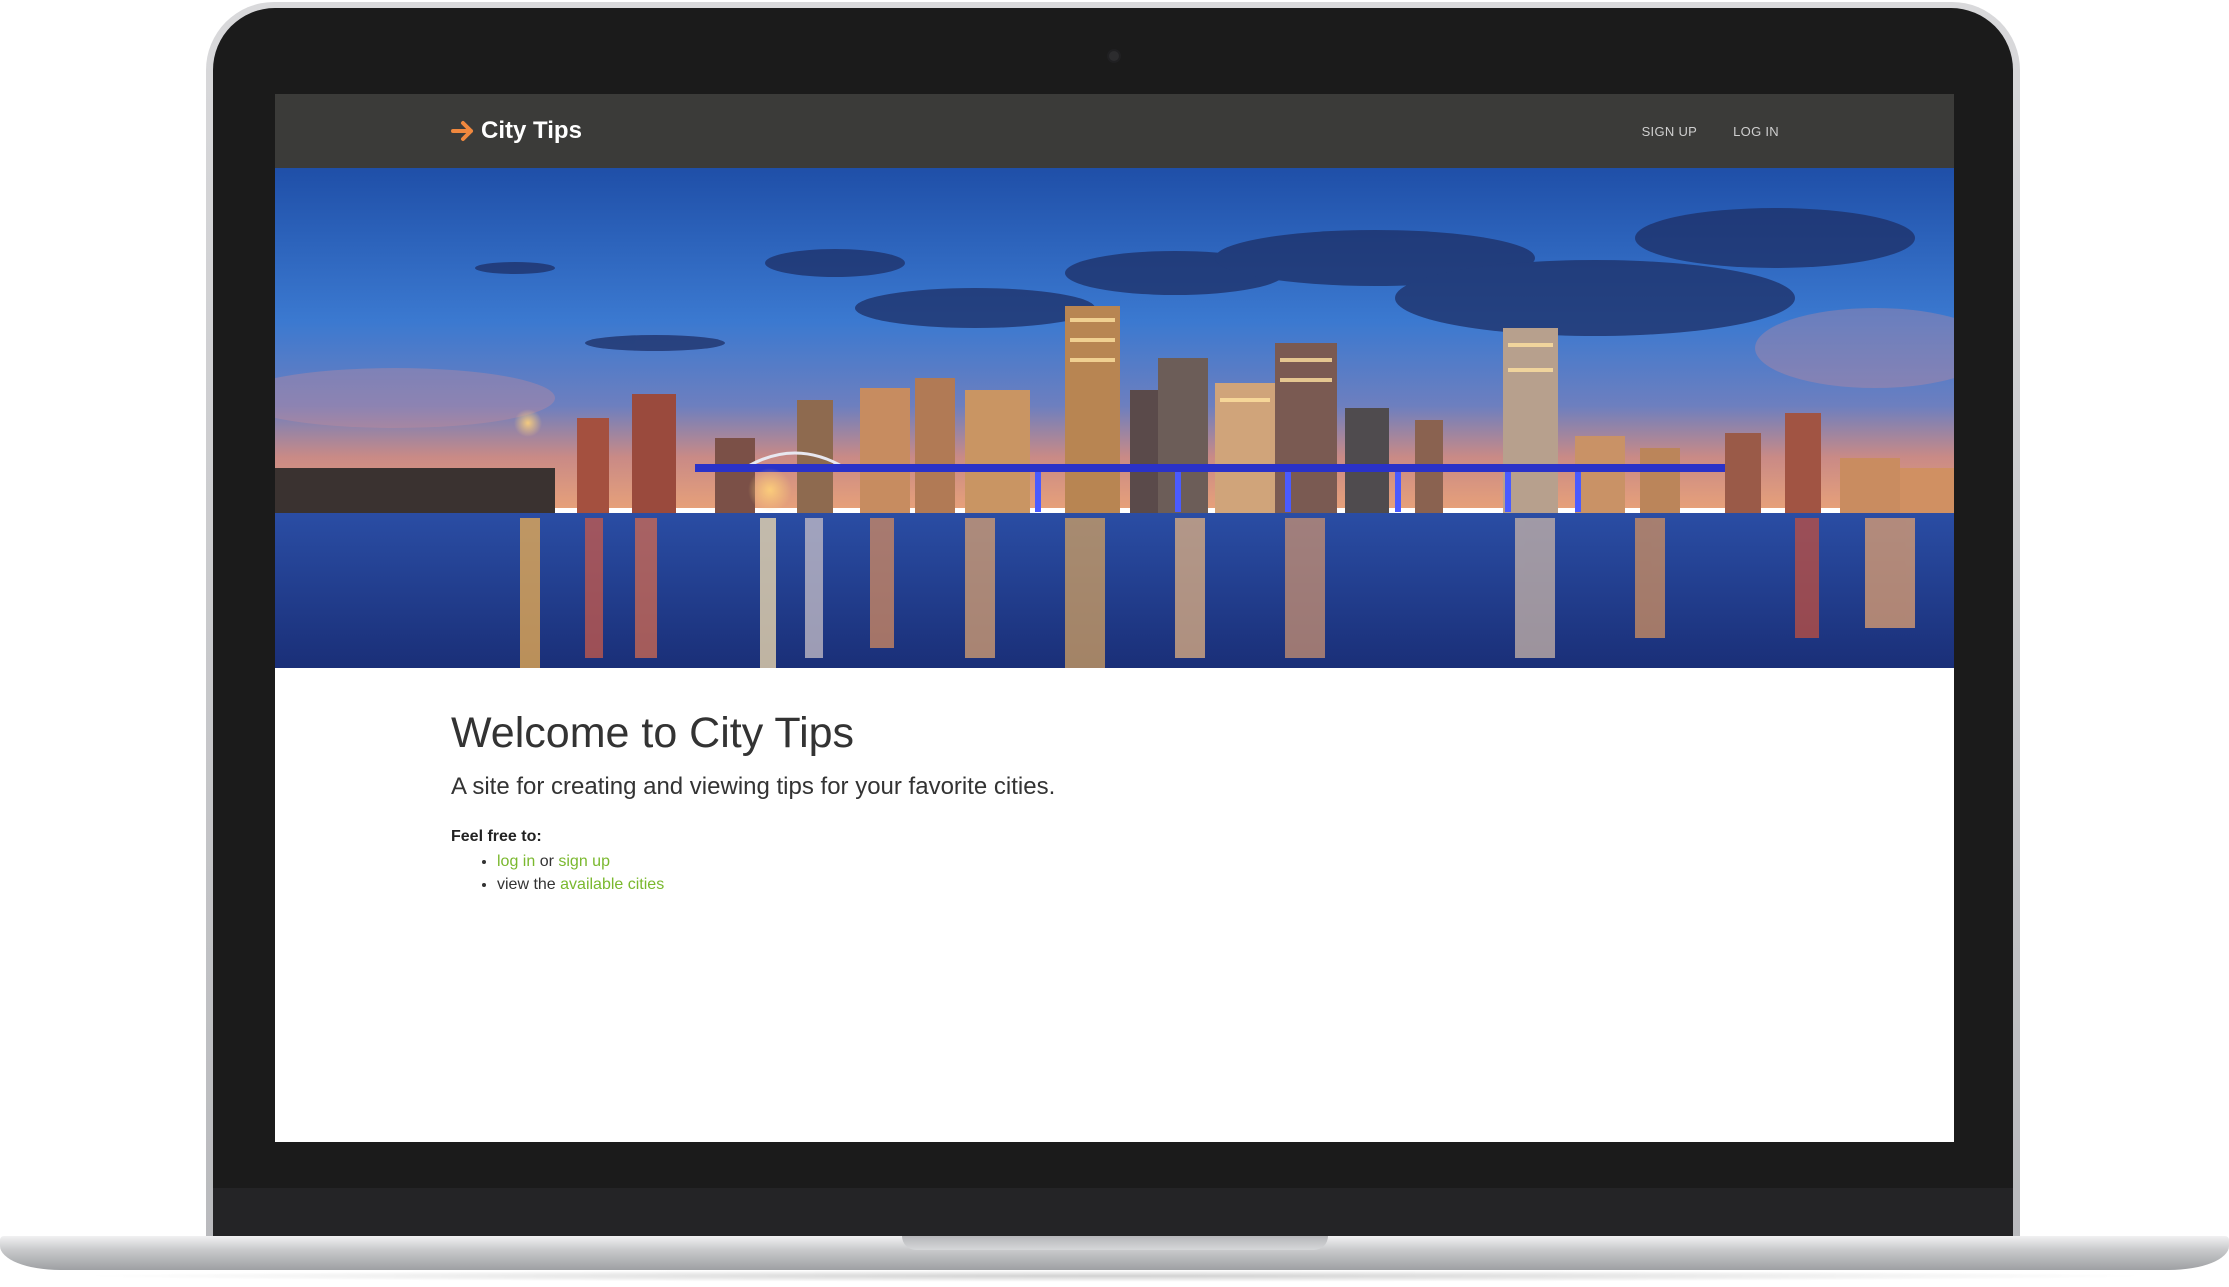 Image resolution: width=2229 pixels, height=1287 pixels. What do you see at coordinates (653, 733) in the screenshot?
I see `page-title: Welcome to City Tips` at bounding box center [653, 733].